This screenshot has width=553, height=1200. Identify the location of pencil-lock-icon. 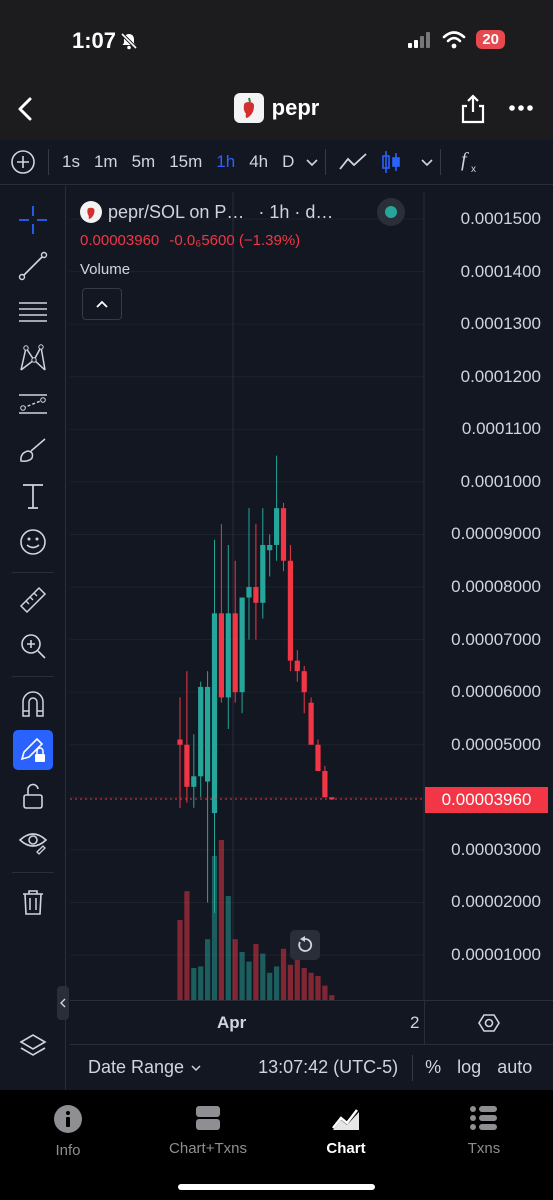
(32, 749).